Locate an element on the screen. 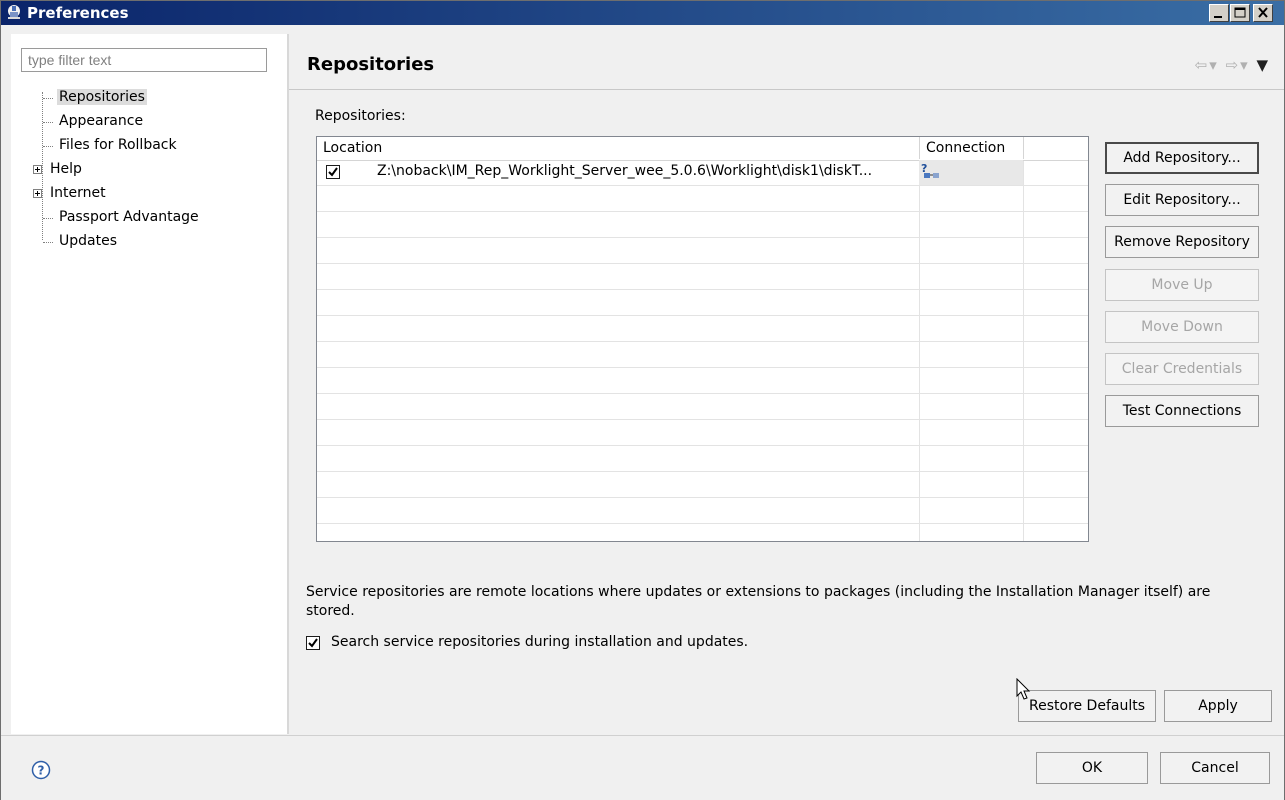 This screenshot has width=1285, height=800. page-title: Repositories is located at coordinates (371, 64).